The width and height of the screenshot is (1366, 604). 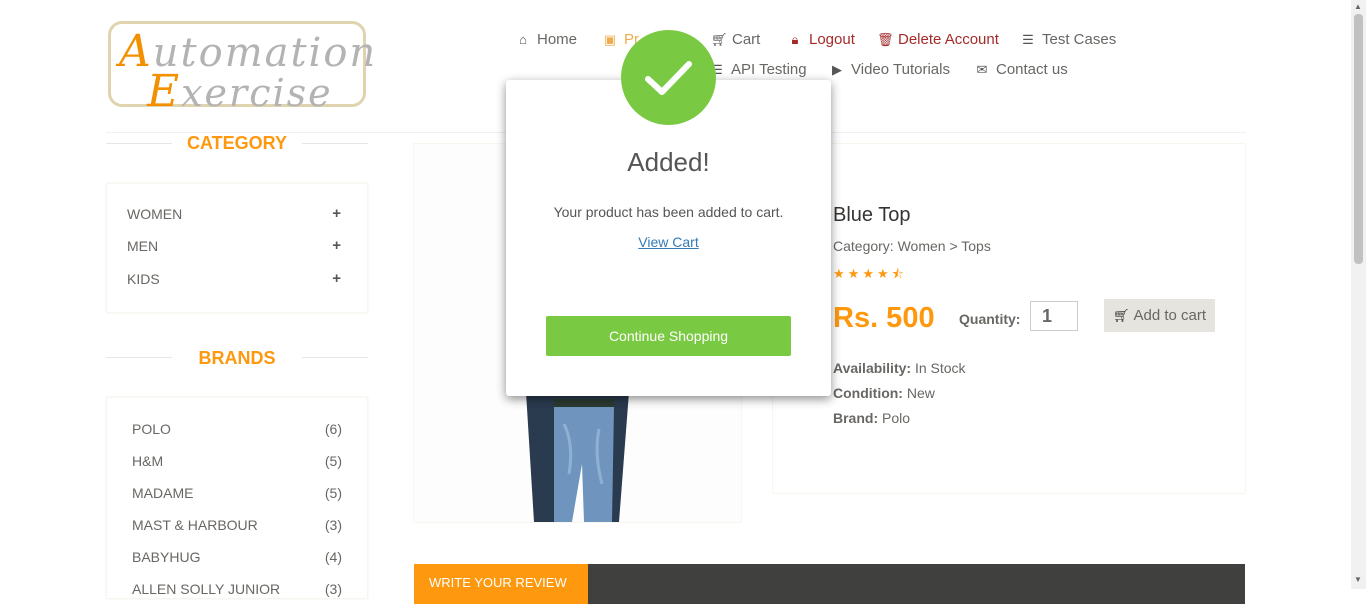 I want to click on view-cart-link-wrap: View Cart, so click(x=668, y=242).